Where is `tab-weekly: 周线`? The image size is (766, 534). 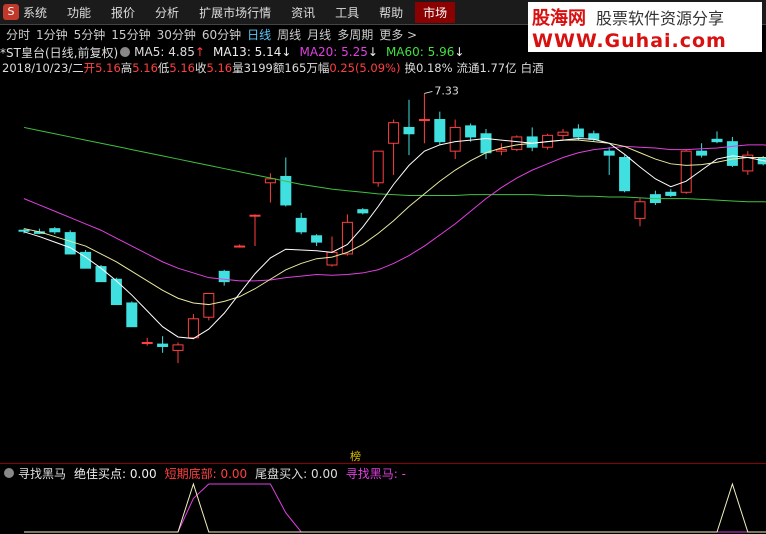 tab-weekly: 周线 is located at coordinates (289, 34).